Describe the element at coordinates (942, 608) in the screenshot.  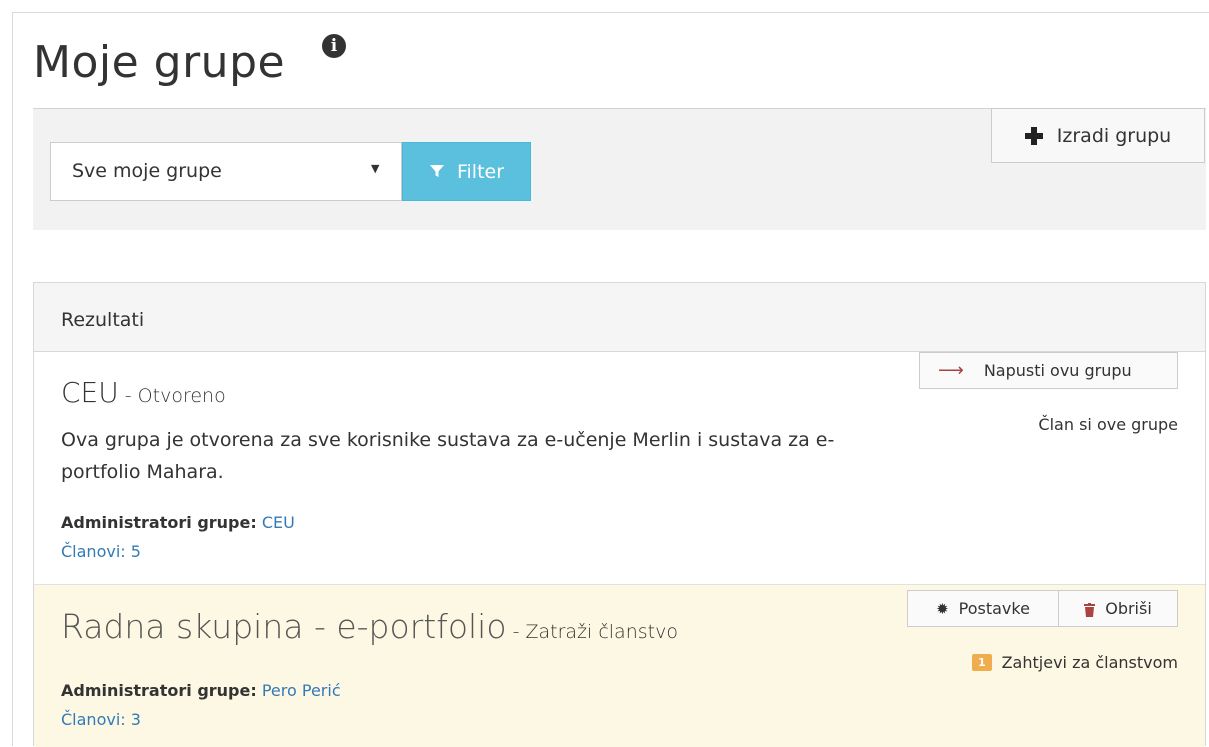
I see `gear-icon: ✹` at that location.